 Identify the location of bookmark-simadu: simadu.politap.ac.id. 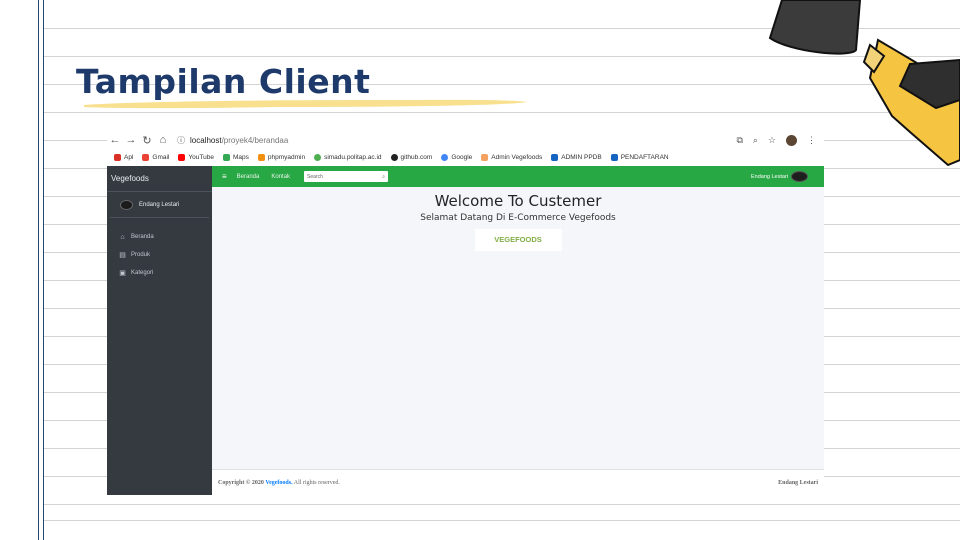
(348, 157).